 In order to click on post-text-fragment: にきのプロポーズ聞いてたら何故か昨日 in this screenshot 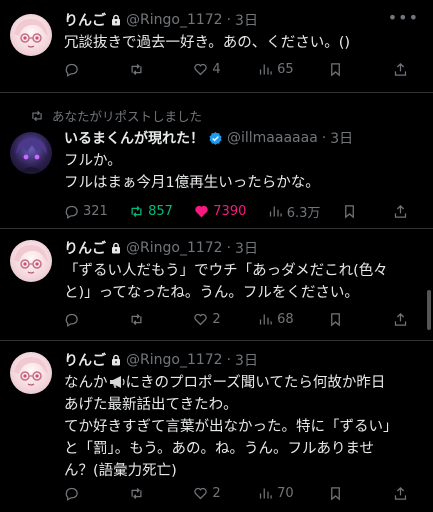, I will do `click(255, 383)`.